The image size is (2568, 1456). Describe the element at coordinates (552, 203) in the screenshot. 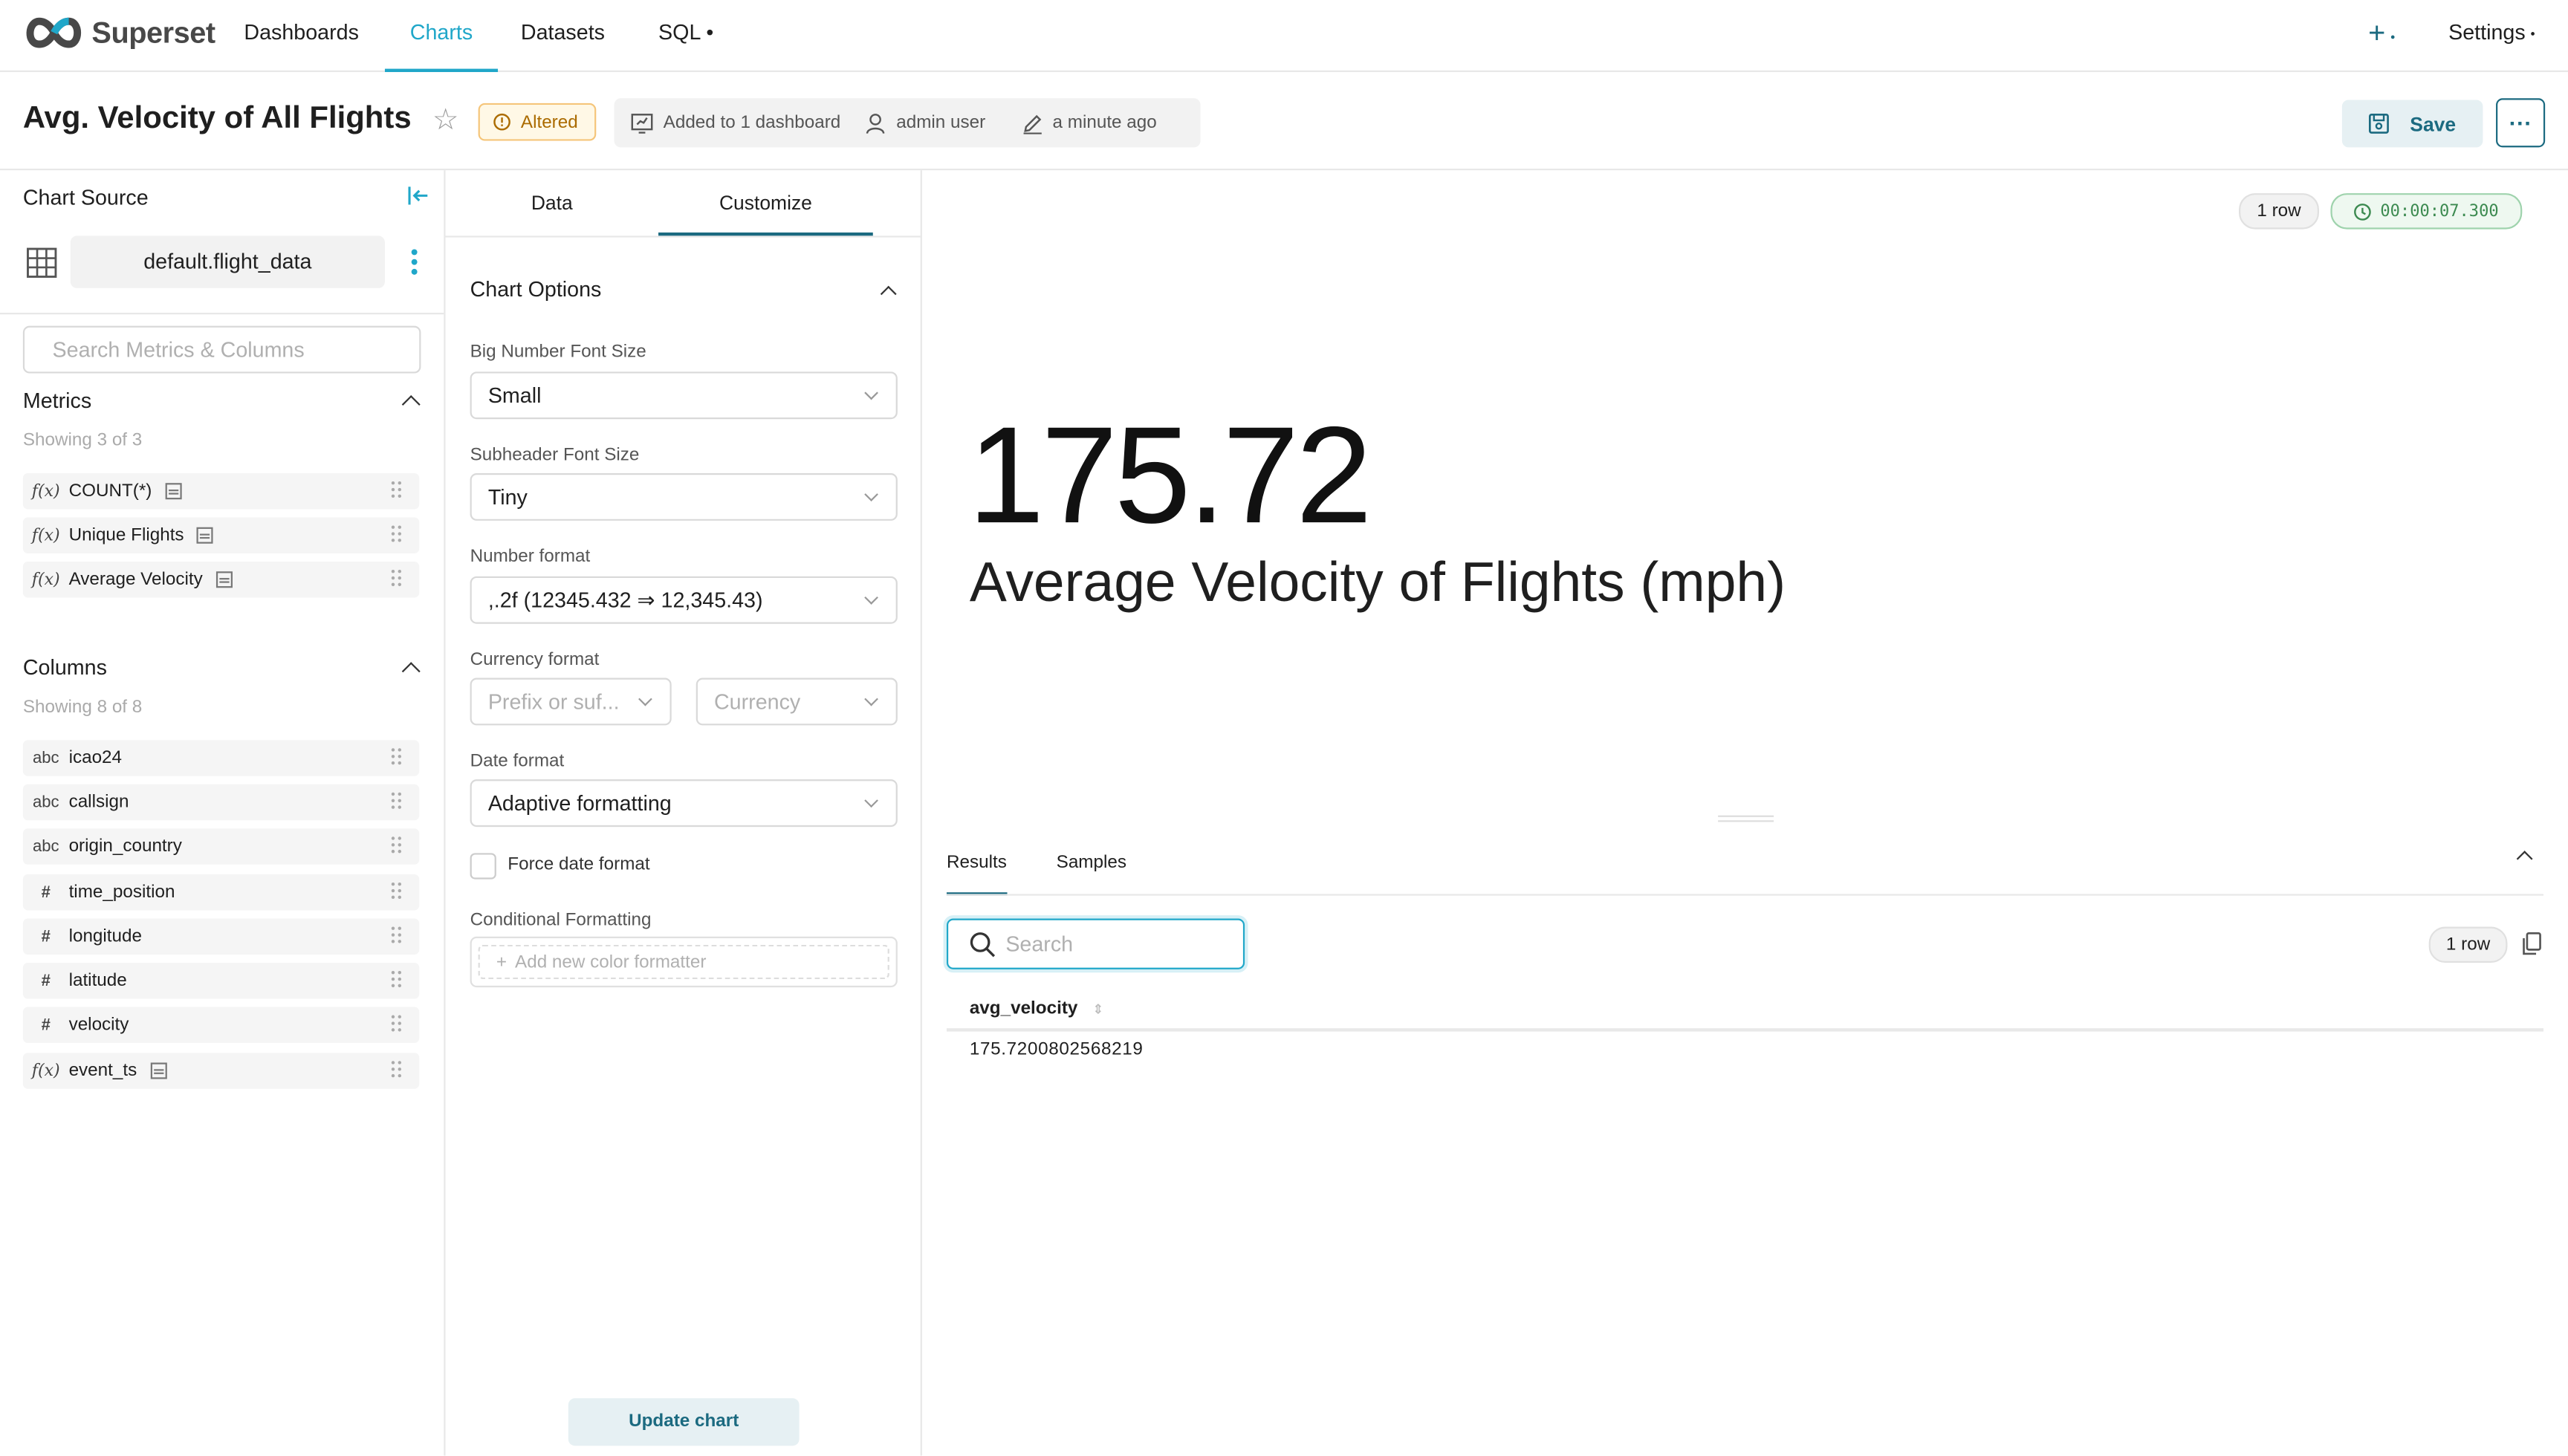

I see `tab-data: Data` at that location.